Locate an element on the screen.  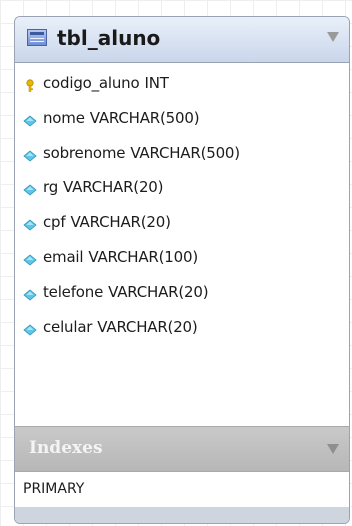
column-label: cpf VARCHAR(20) is located at coordinates (107, 222).